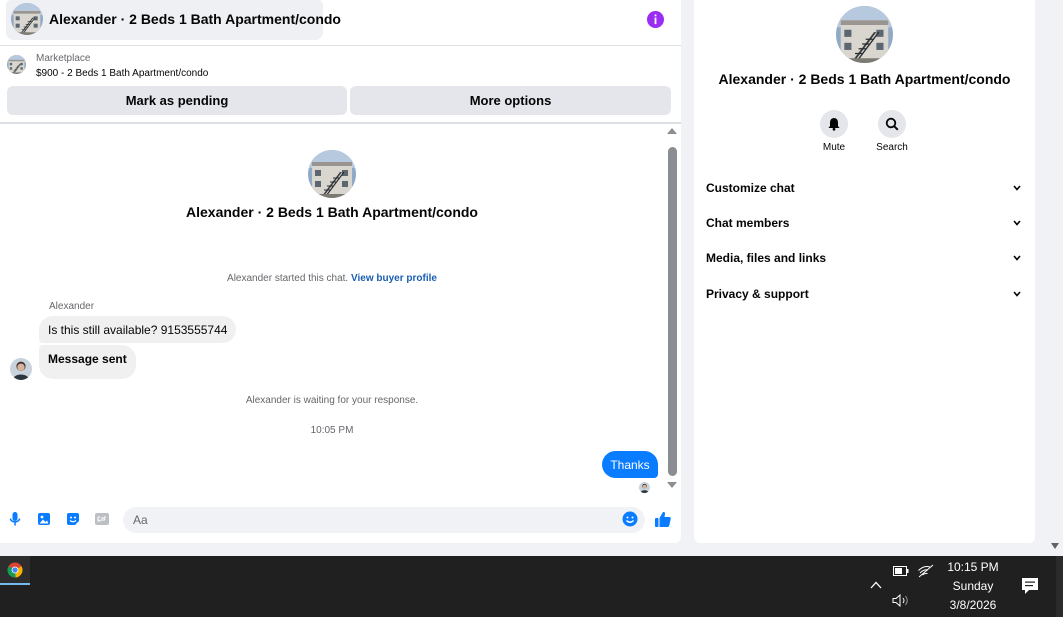 The width and height of the screenshot is (1063, 617). Describe the element at coordinates (973, 605) in the screenshot. I see `clock-date: 3/8/2026` at that location.